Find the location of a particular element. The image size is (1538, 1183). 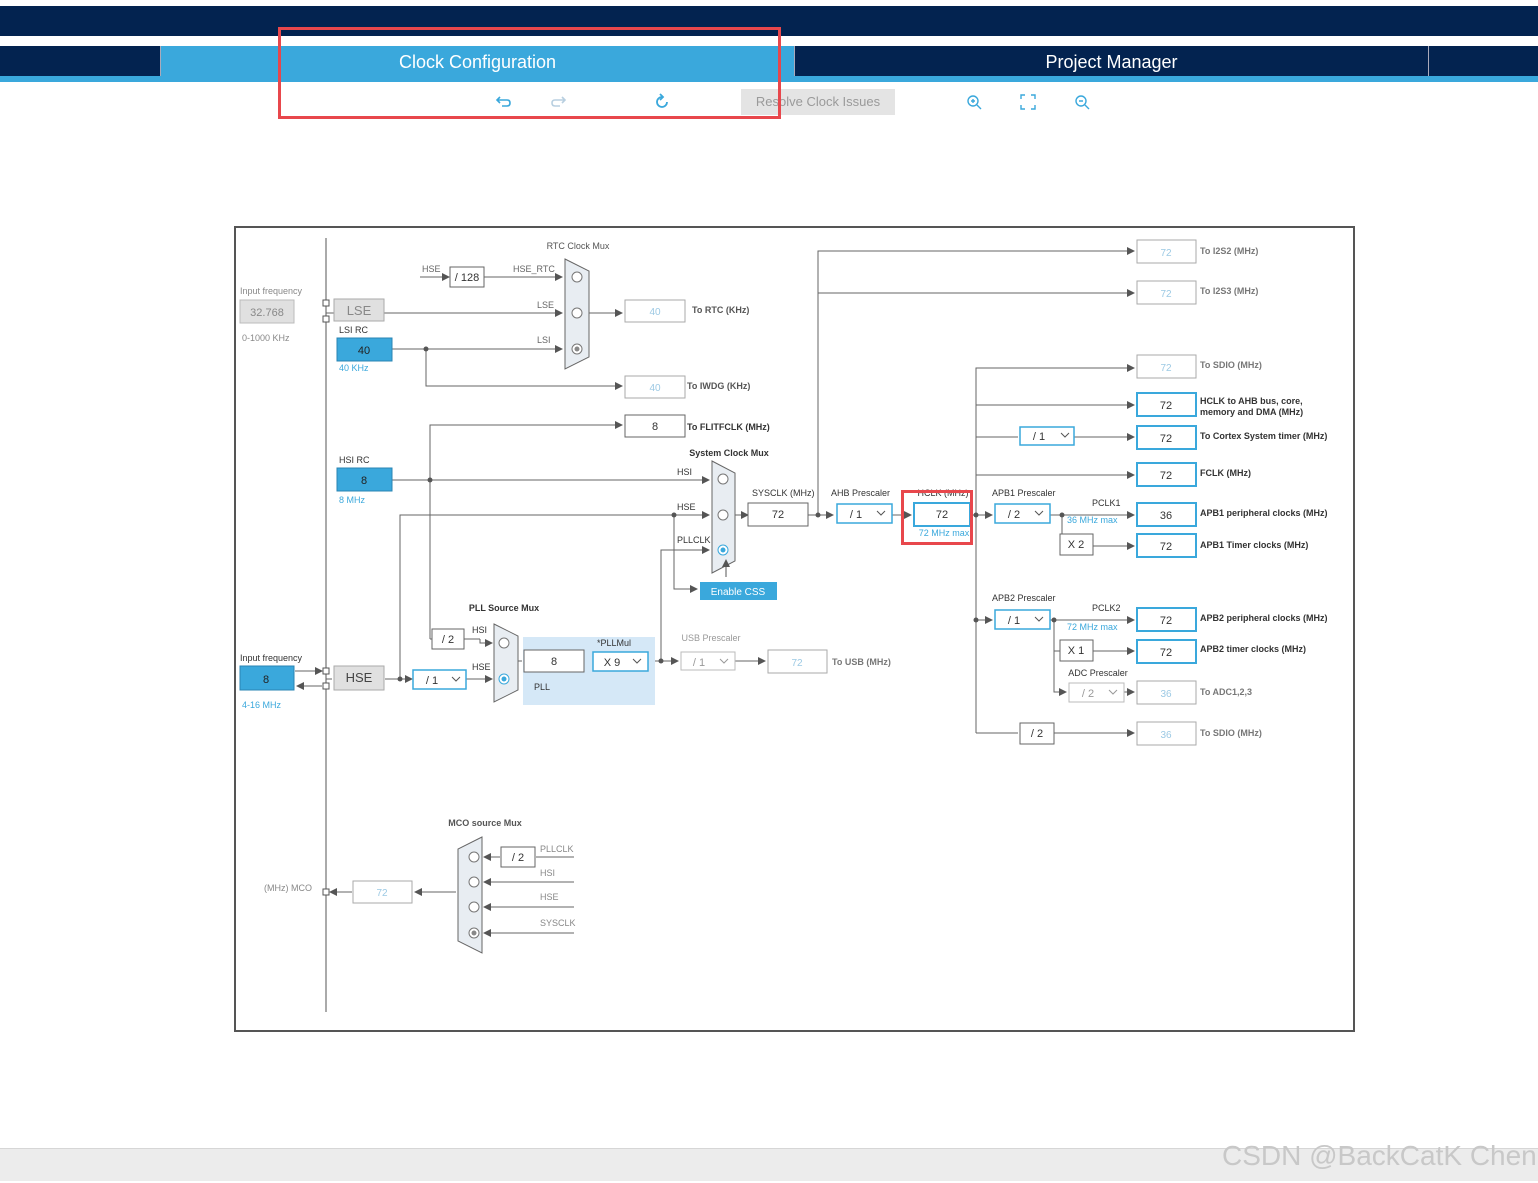

mco-pllclk-label: PLLCLK is located at coordinates (557, 849).